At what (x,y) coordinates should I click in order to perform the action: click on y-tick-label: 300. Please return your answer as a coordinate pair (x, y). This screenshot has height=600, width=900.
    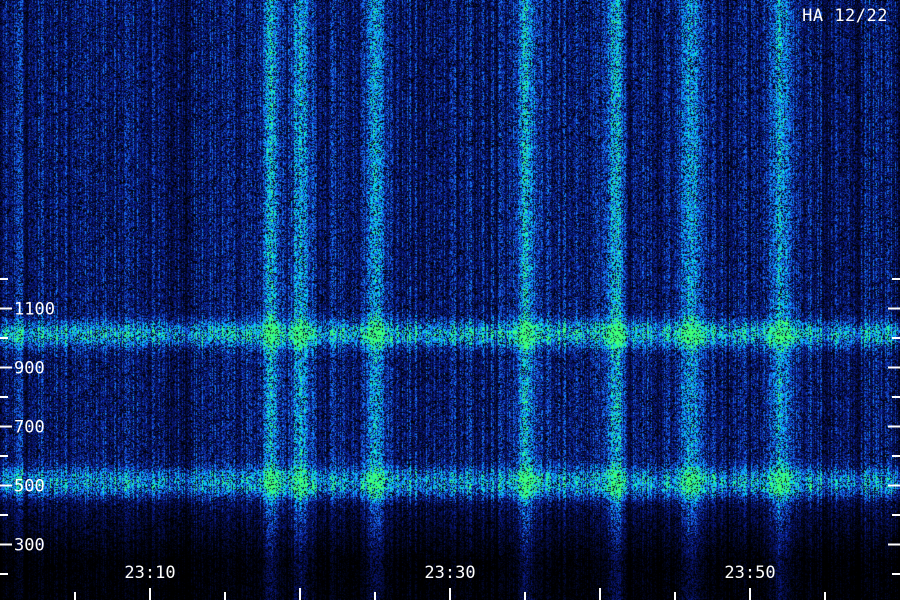
    Looking at the image, I should click on (29, 546).